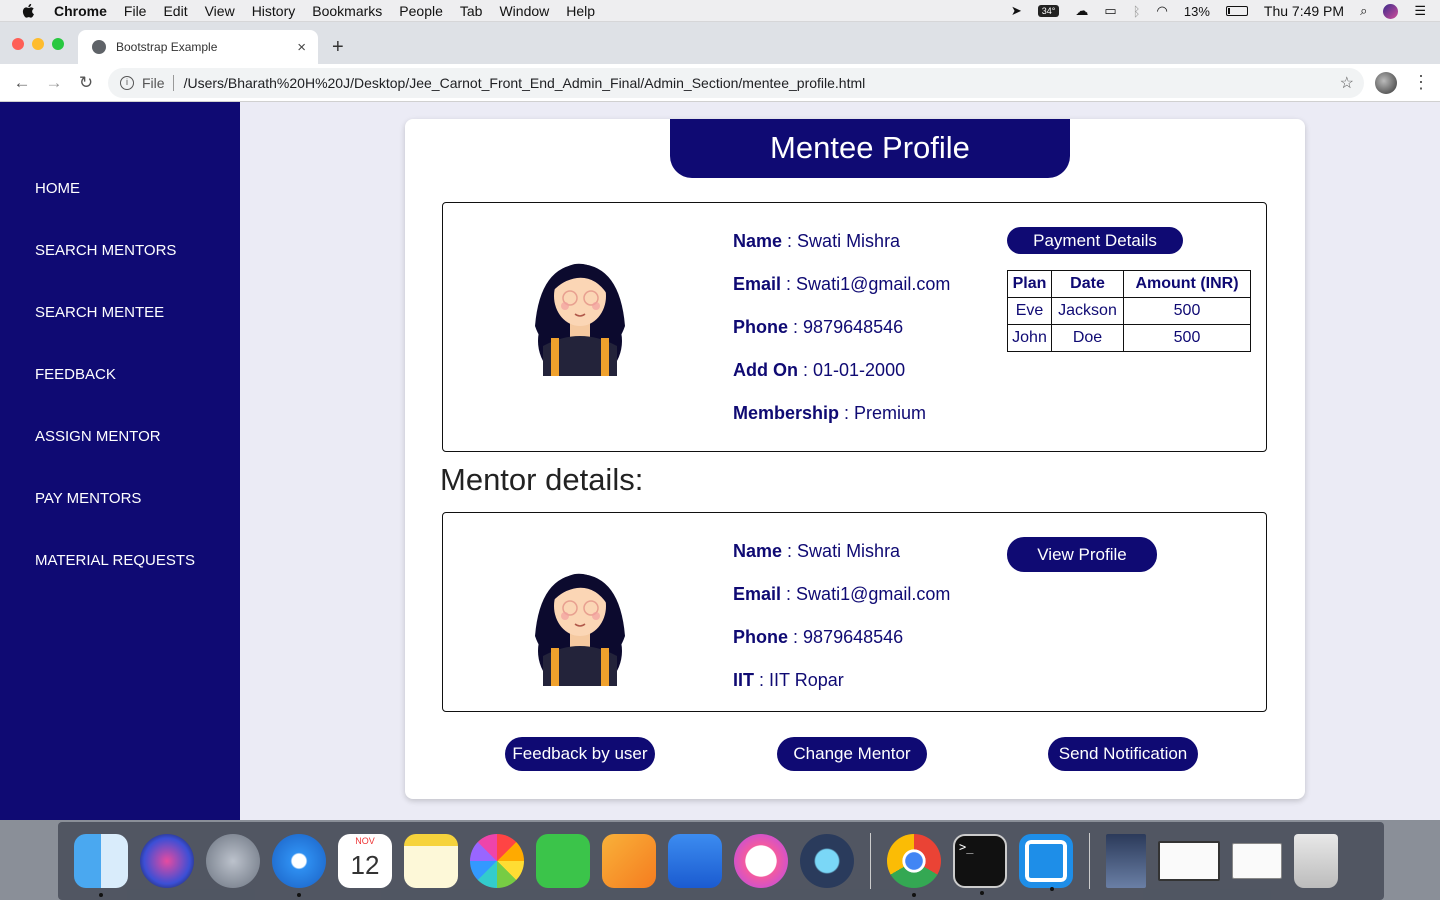 Image resolution: width=1440 pixels, height=900 pixels. I want to click on menu-app-name: Chrome, so click(80, 11).